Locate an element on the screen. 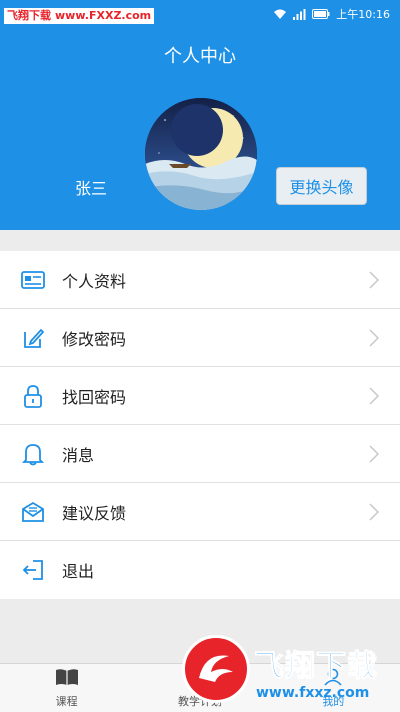 The image size is (400, 712). status-bar: 飞翔下载 www.FXXZ.com 上午10:16 is located at coordinates (200, 15).